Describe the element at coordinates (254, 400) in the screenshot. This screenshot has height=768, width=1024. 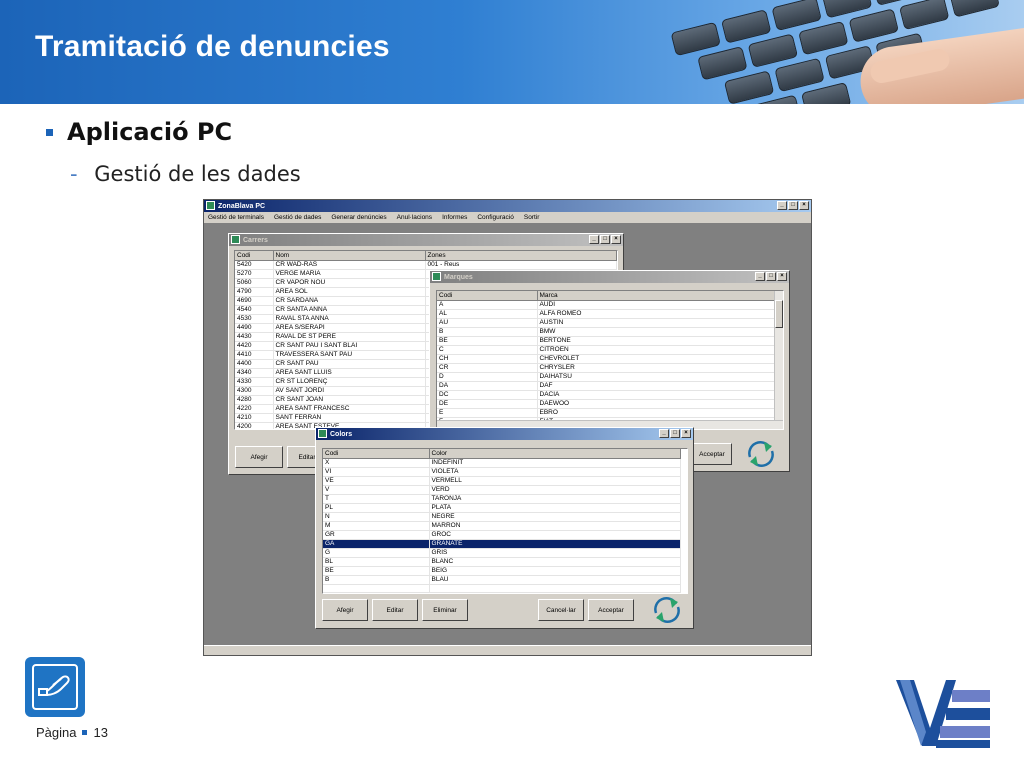
I see `table-cell: 4280` at that location.